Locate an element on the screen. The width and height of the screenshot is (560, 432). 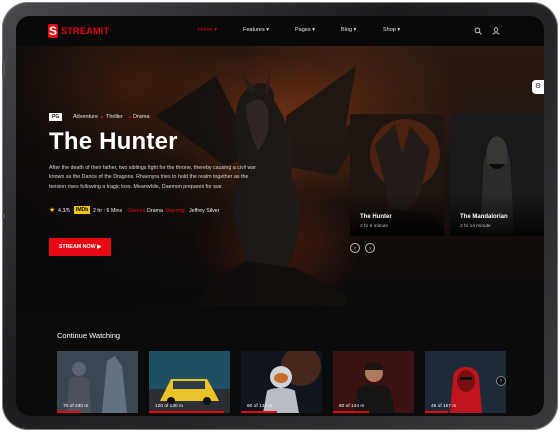
nav-item-shop: Shop ▾ is located at coordinates (391, 30).